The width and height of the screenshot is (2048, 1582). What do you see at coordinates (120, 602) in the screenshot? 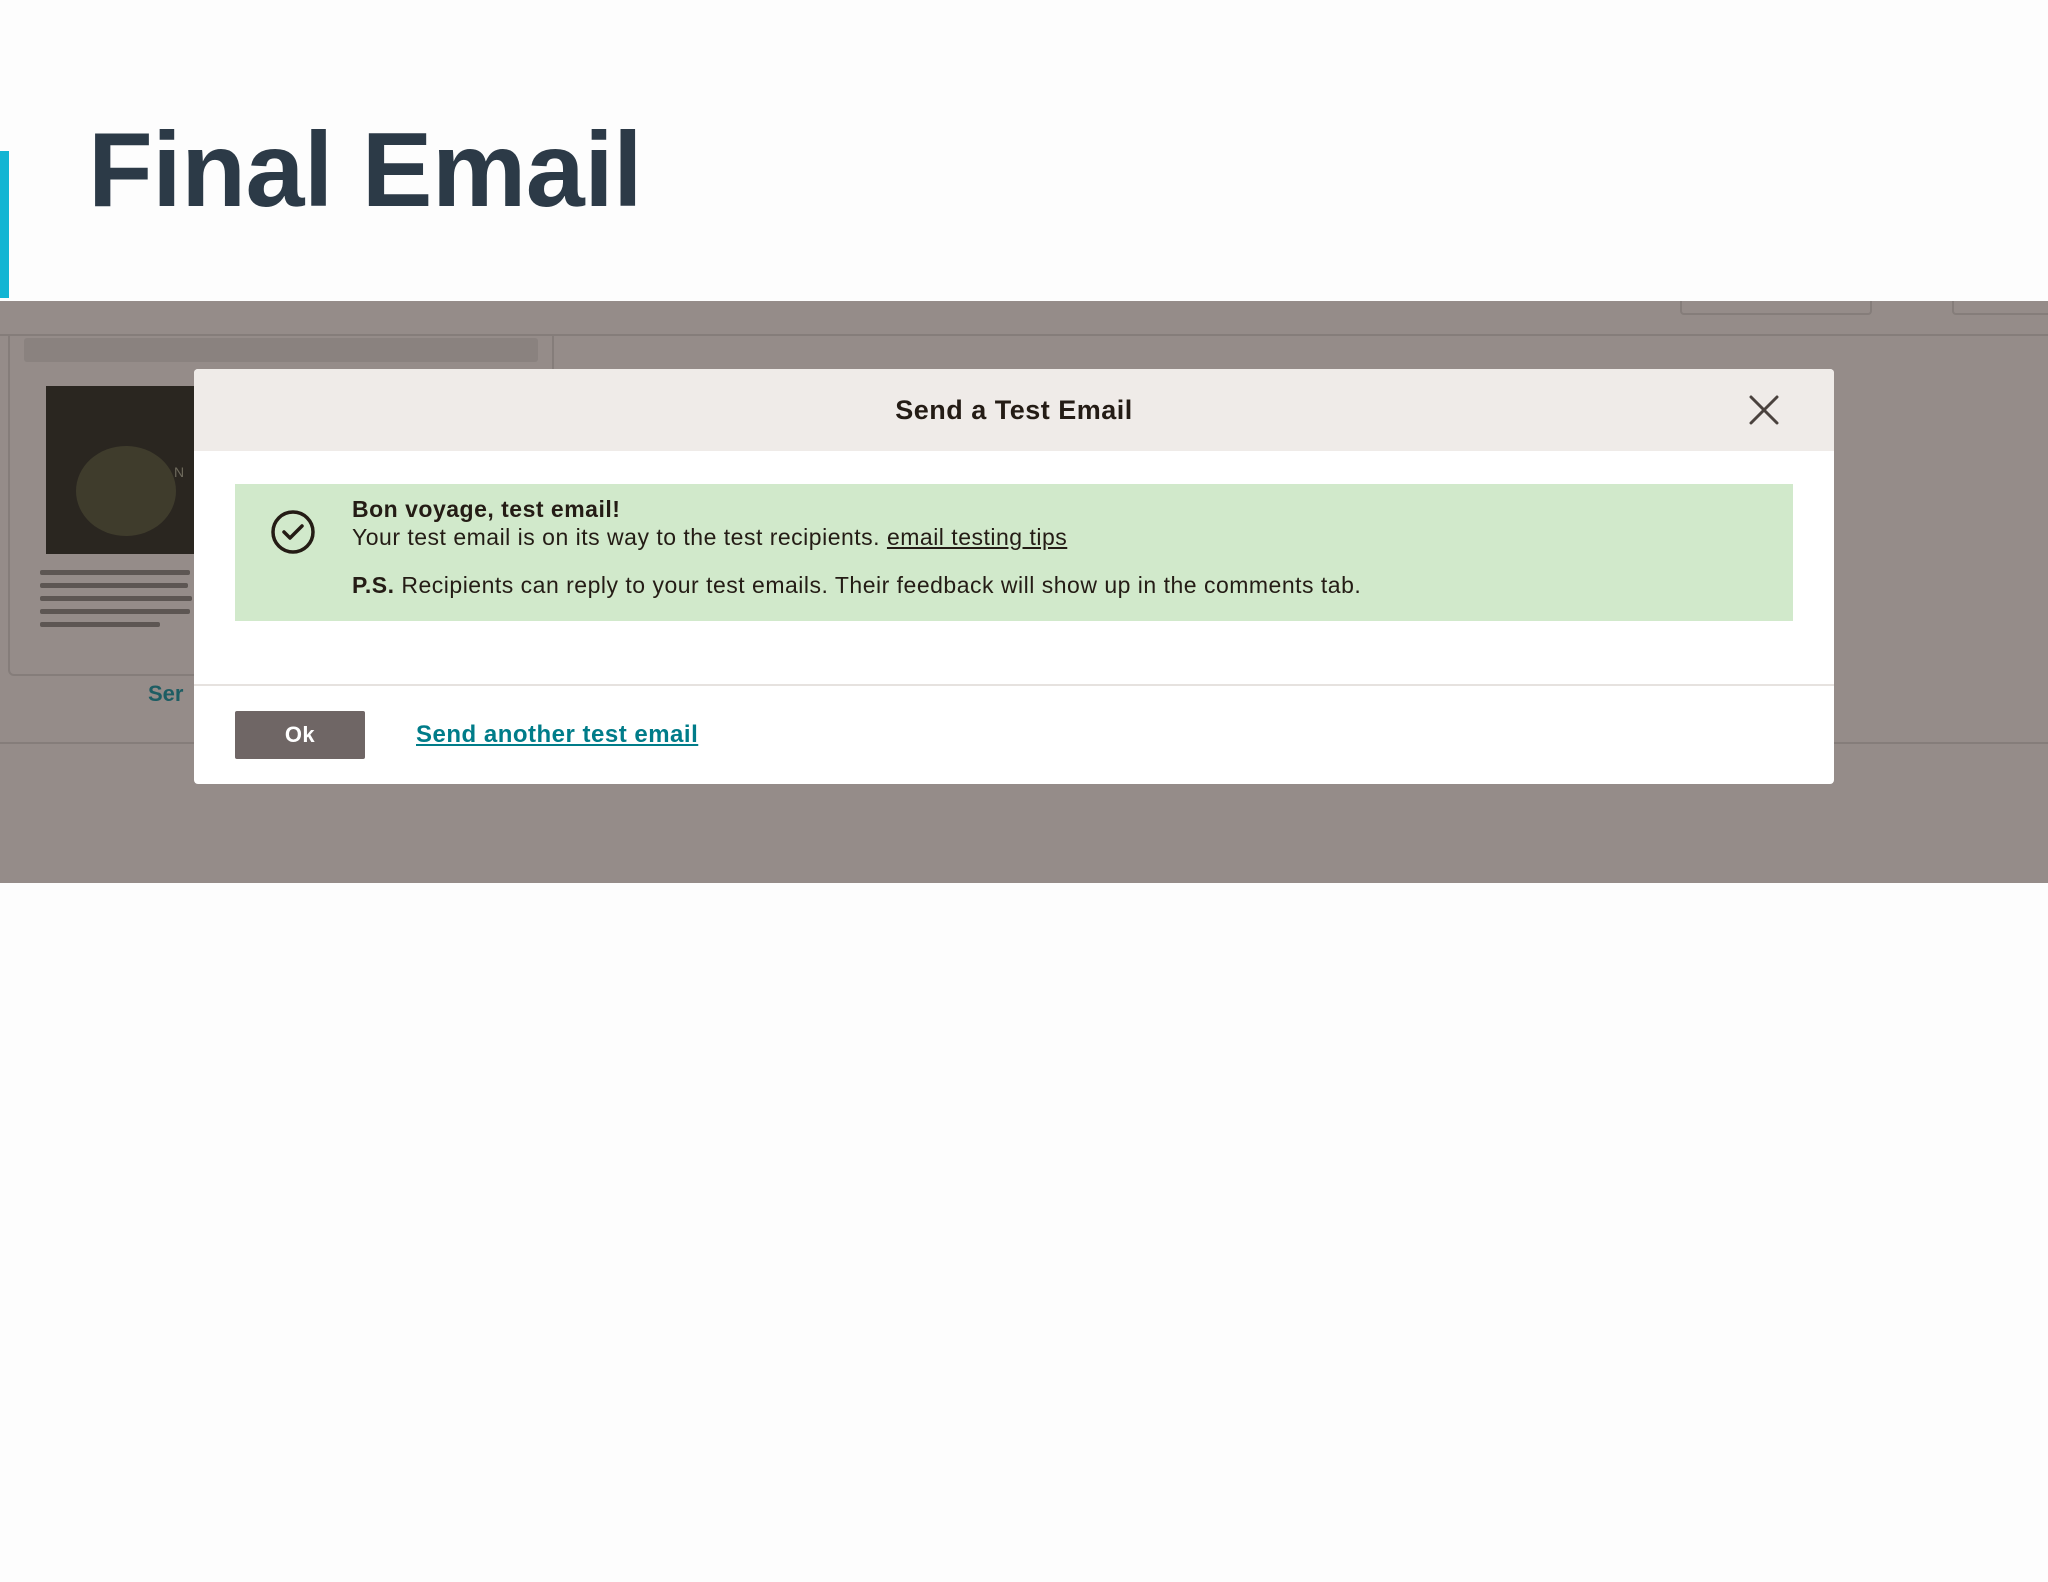
I see `background-blurred-text` at bounding box center [120, 602].